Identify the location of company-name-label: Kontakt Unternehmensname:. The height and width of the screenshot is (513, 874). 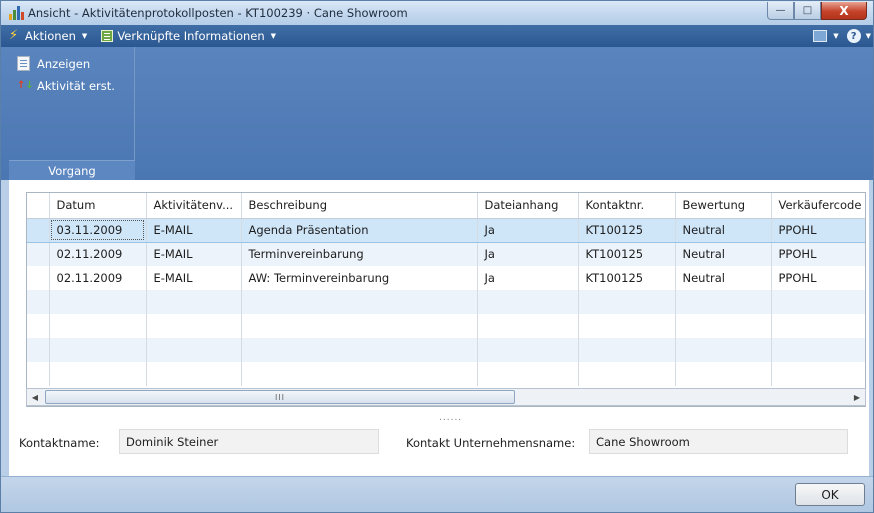
(491, 443).